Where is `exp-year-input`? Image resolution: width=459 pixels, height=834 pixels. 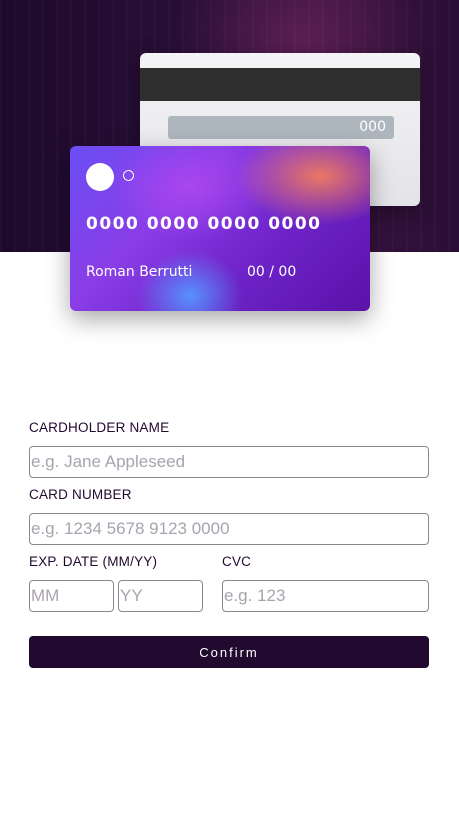
exp-year-input is located at coordinates (160, 596).